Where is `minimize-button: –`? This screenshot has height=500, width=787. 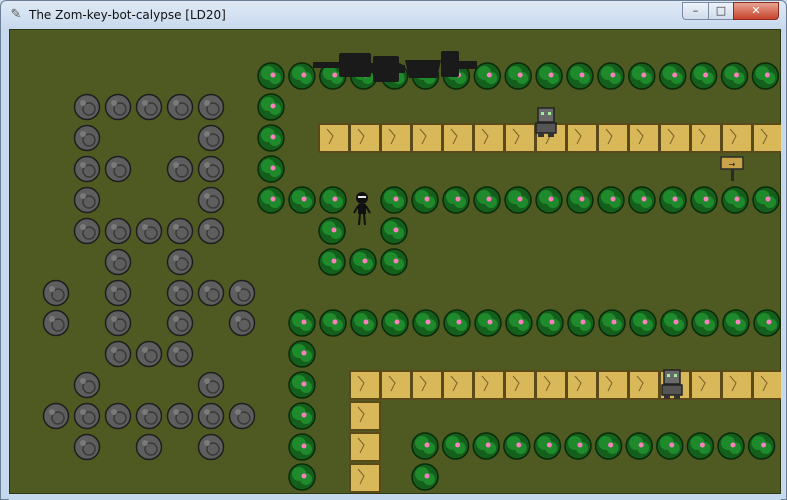
minimize-button: – is located at coordinates (695, 11).